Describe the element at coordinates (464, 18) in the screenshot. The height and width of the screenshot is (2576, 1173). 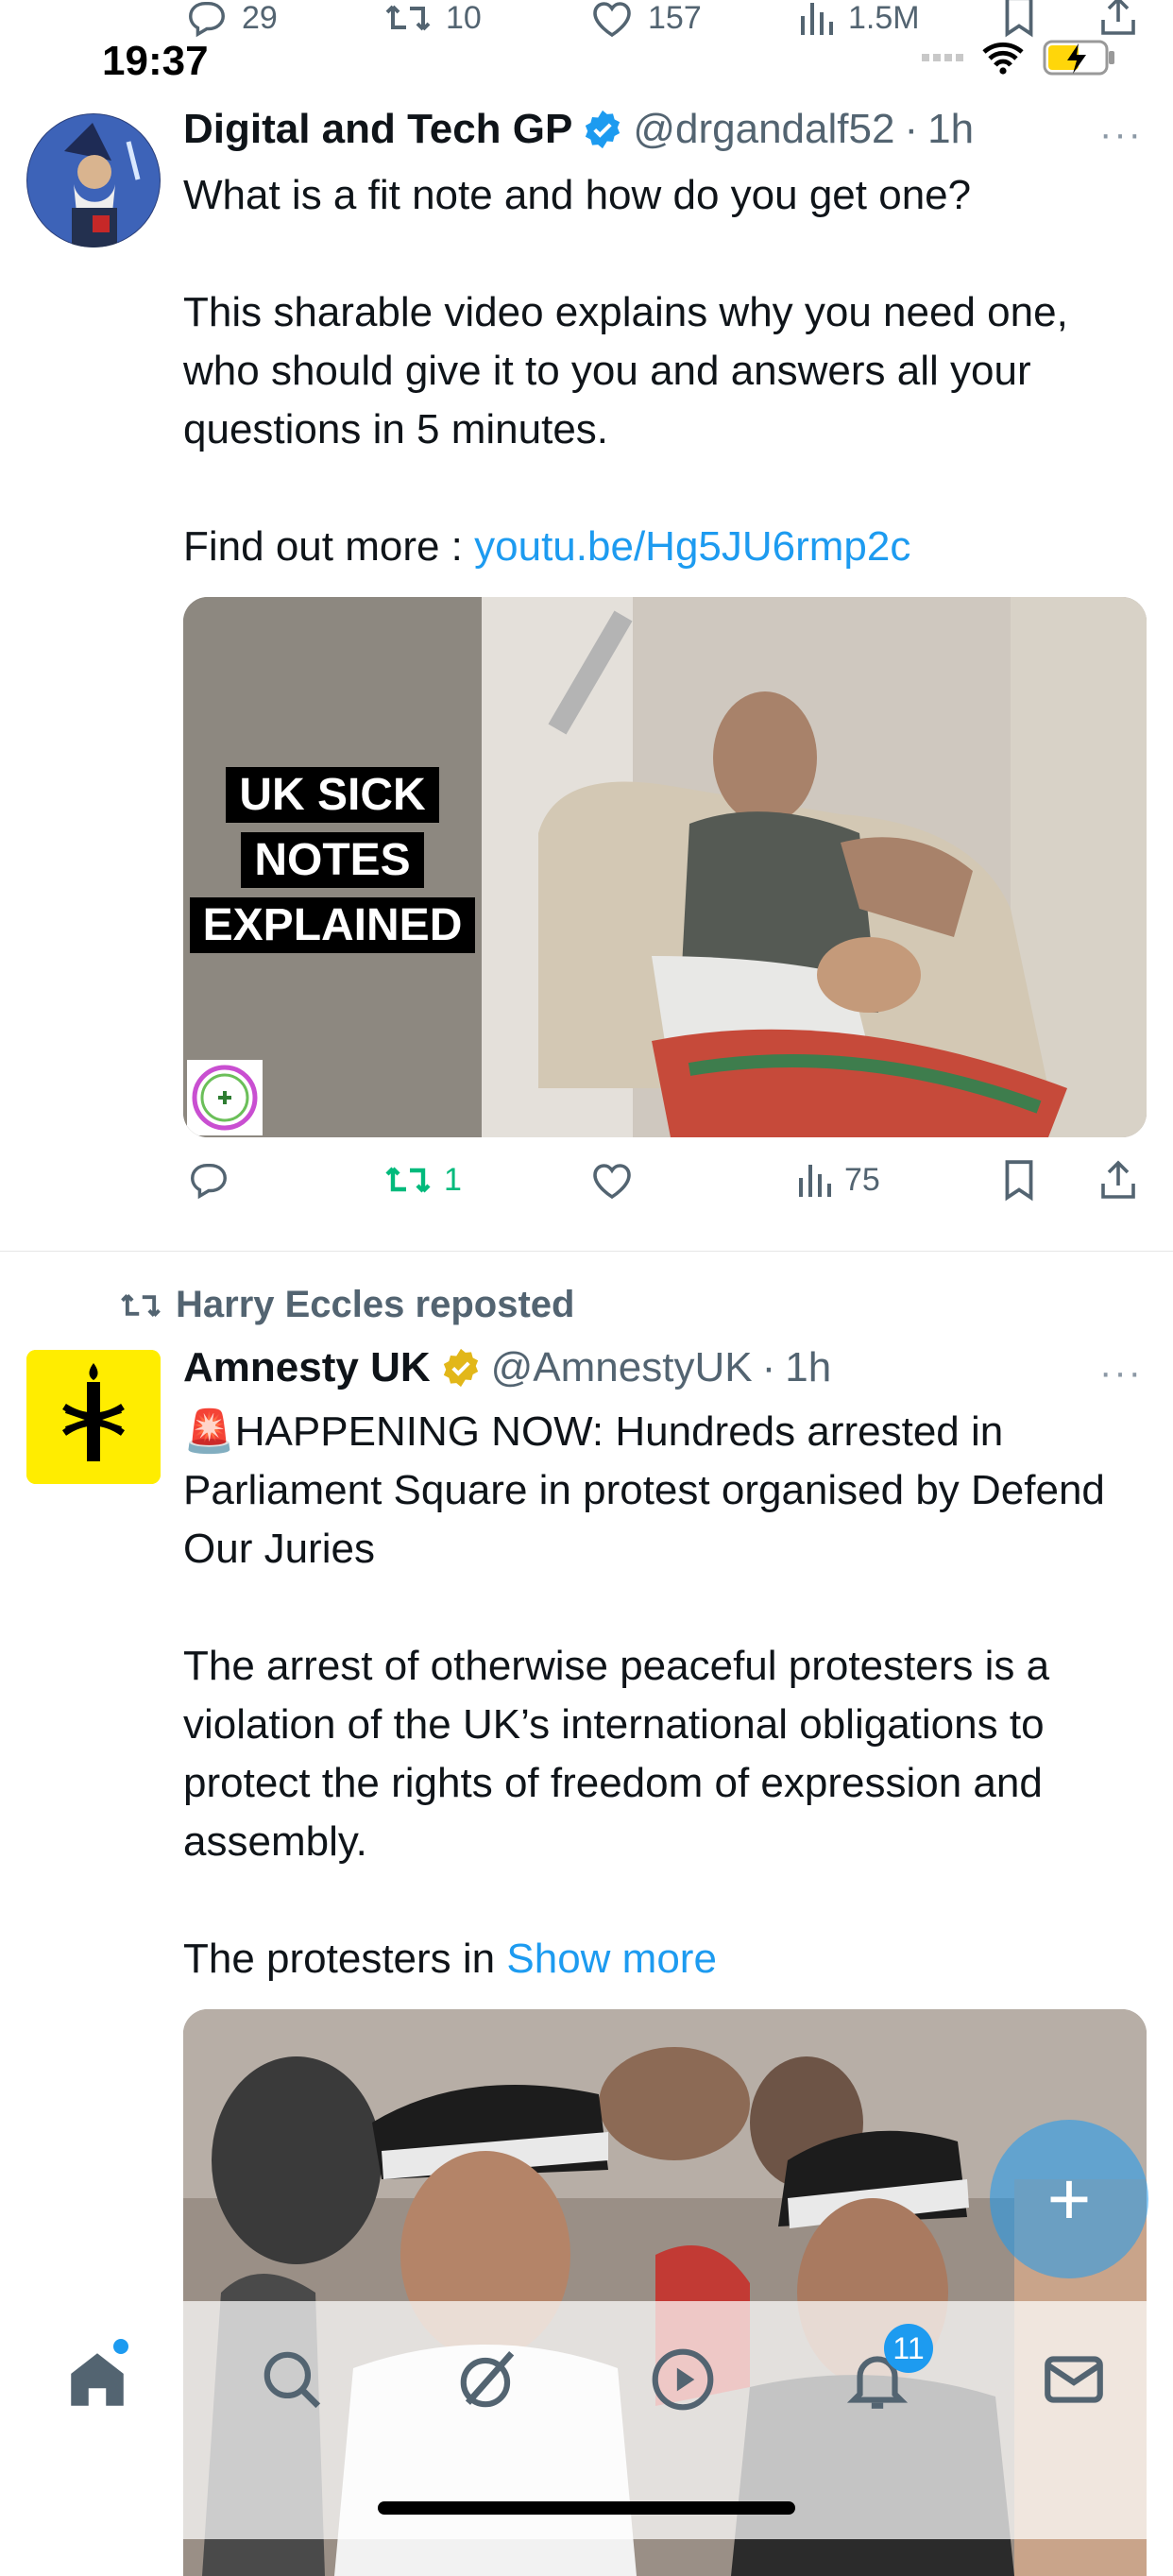
I see `repost-count: 10` at that location.